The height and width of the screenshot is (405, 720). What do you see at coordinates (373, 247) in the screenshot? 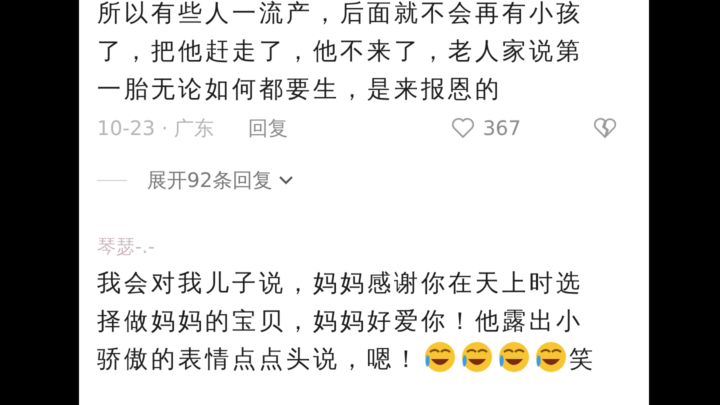
I see `username: 琴瑟-.-` at bounding box center [373, 247].